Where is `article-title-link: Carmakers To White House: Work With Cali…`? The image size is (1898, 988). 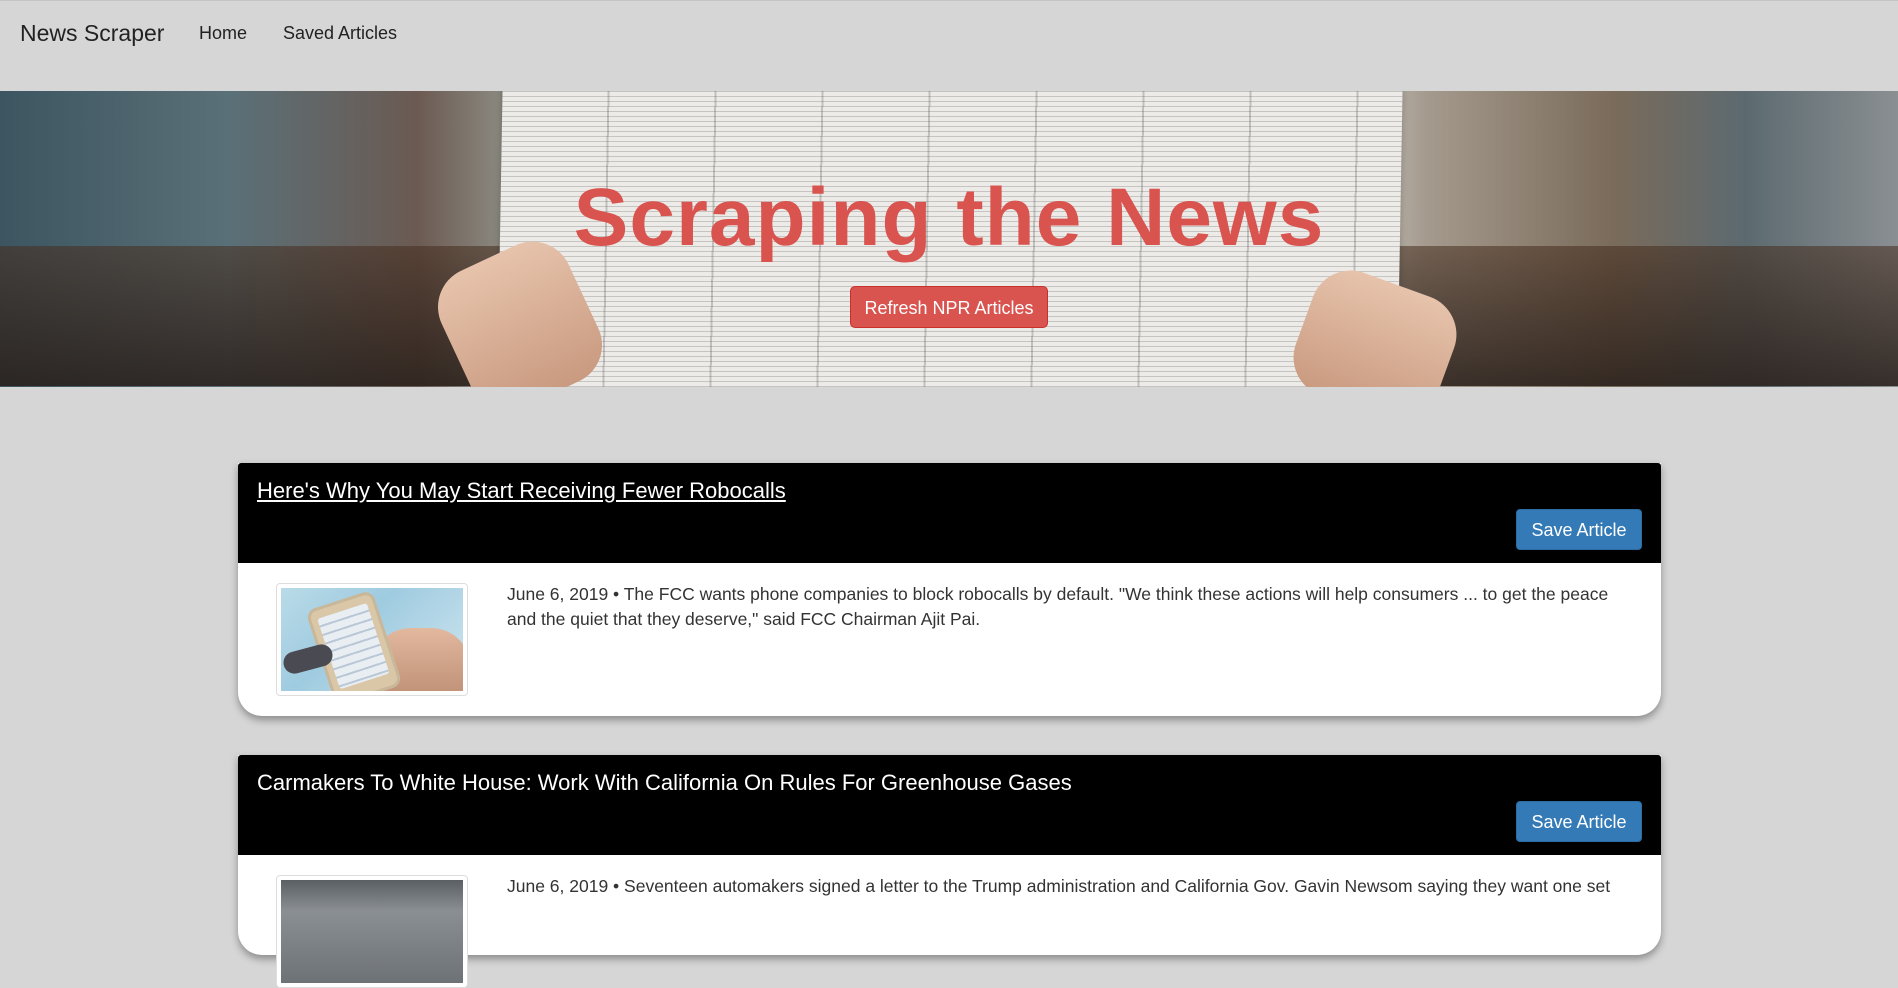
article-title-link: Carmakers To White House: Work With Cali… is located at coordinates (664, 783).